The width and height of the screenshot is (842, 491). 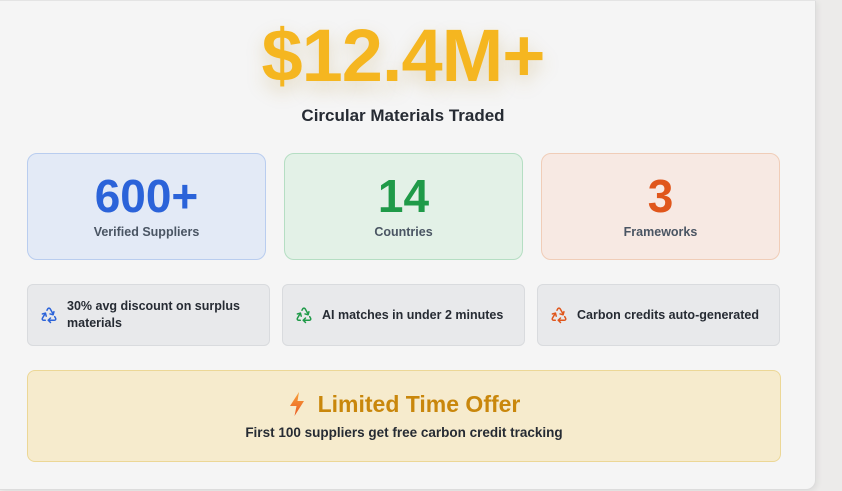 I want to click on feature-text: 30% avg discount on surplus materials, so click(x=153, y=314).